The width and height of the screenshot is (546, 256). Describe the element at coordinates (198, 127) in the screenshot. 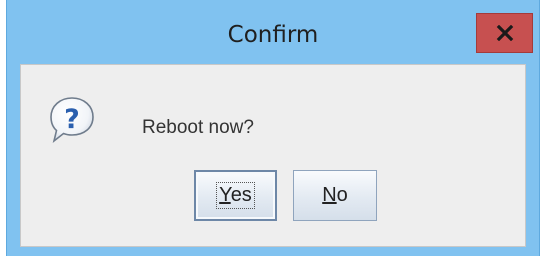

I see `dialog-message: Reboot now?` at that location.